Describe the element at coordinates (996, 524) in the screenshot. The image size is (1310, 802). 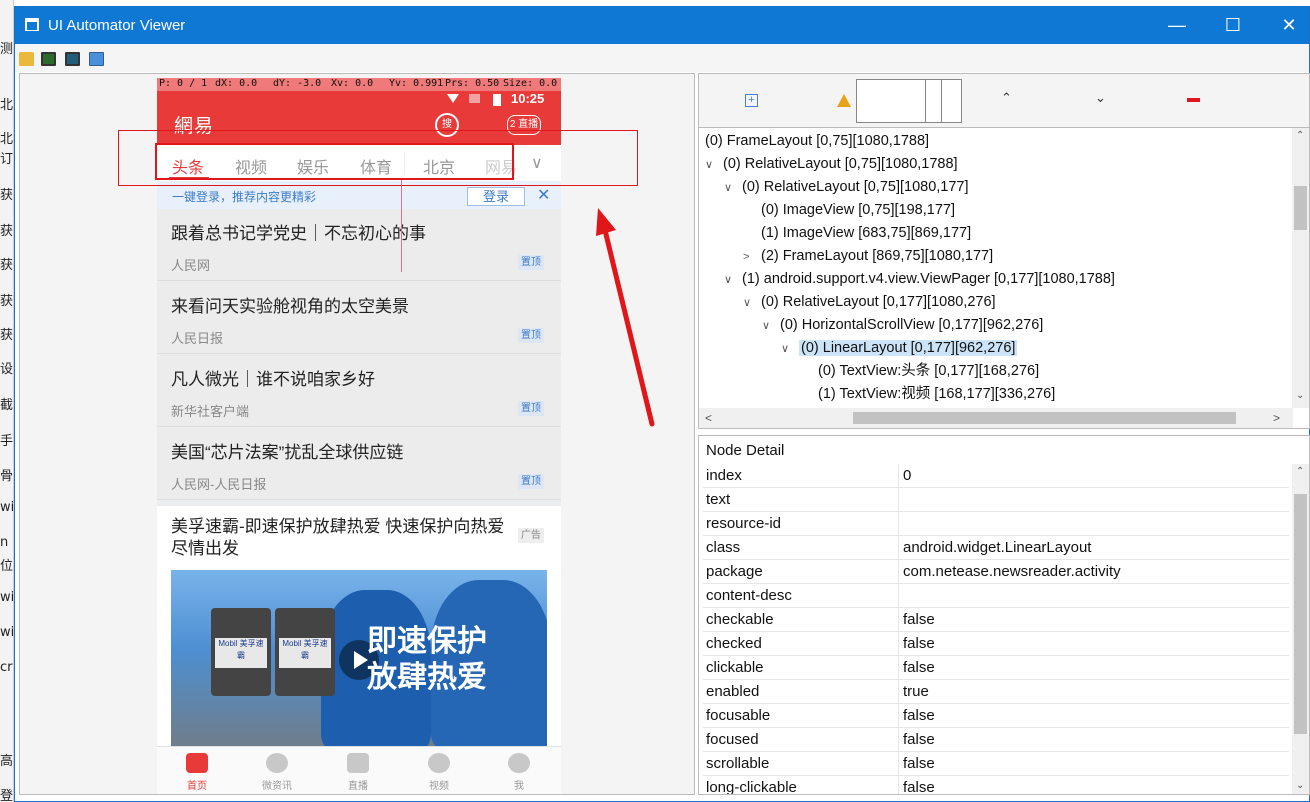
I see `property-row: resource-id` at that location.